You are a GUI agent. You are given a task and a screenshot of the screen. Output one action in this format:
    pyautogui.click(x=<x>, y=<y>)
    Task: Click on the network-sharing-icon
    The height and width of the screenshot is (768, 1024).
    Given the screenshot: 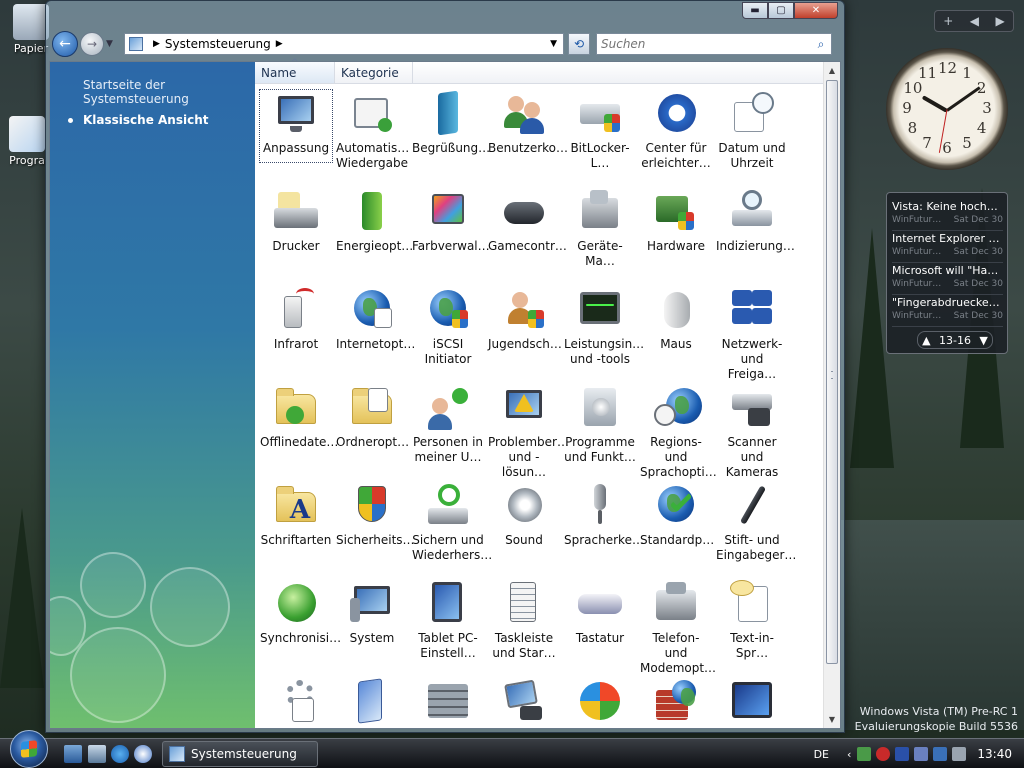 What is the action you would take?
    pyautogui.click(x=921, y=754)
    